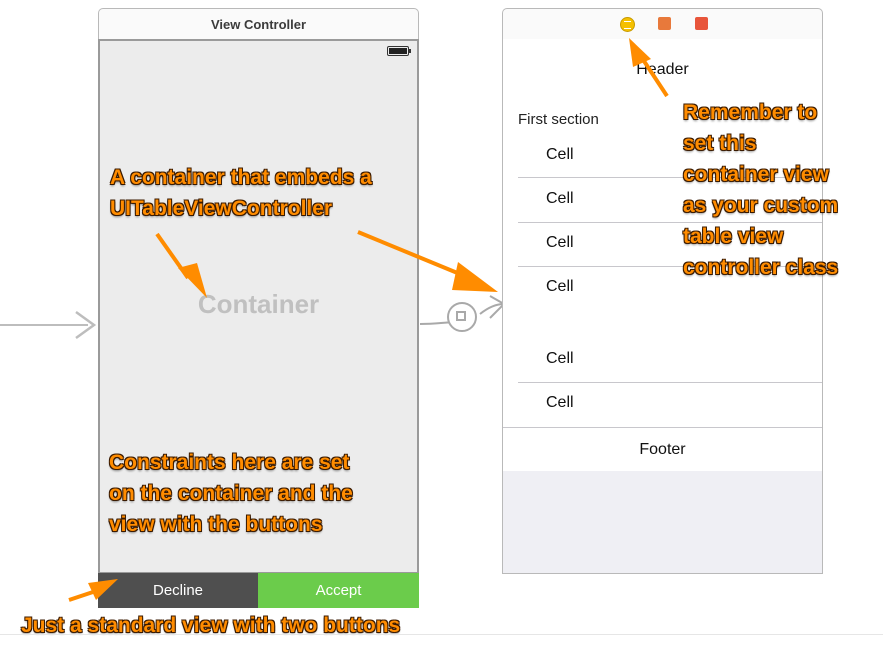 The height and width of the screenshot is (645, 883). Describe the element at coordinates (221, 208) in the screenshot. I see `annotation-line: UITableViewController` at that location.